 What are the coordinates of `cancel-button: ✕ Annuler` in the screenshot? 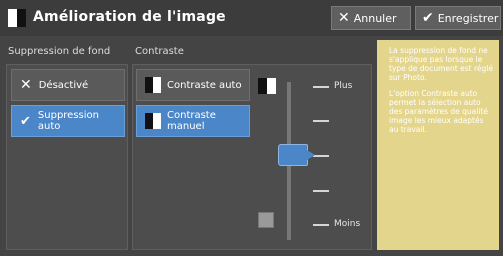 It's located at (371, 18).